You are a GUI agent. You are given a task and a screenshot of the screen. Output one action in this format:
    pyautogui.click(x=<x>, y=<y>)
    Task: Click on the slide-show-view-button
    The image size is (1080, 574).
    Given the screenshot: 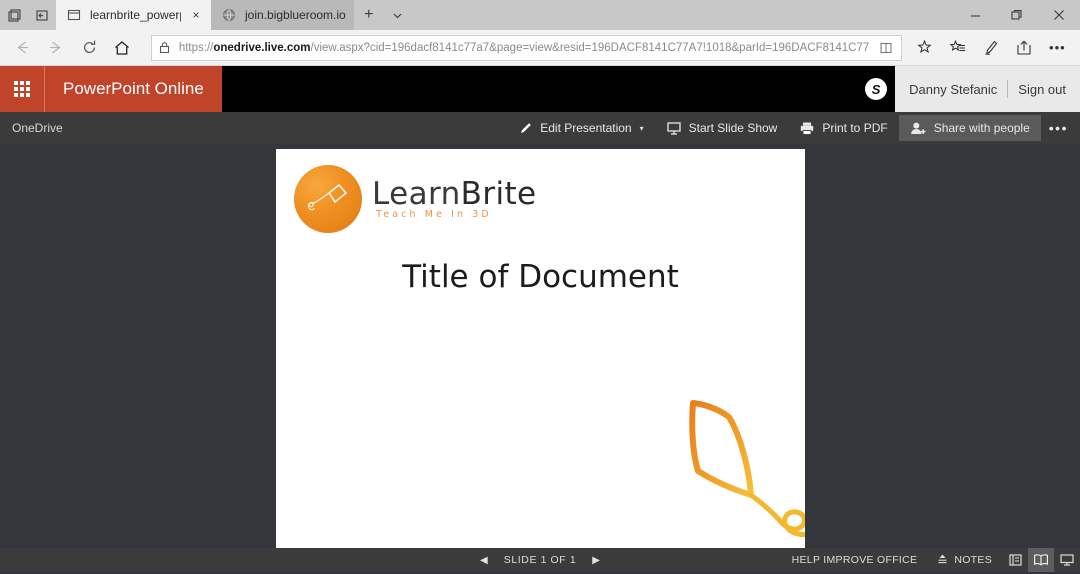 What is the action you would take?
    pyautogui.click(x=1067, y=560)
    